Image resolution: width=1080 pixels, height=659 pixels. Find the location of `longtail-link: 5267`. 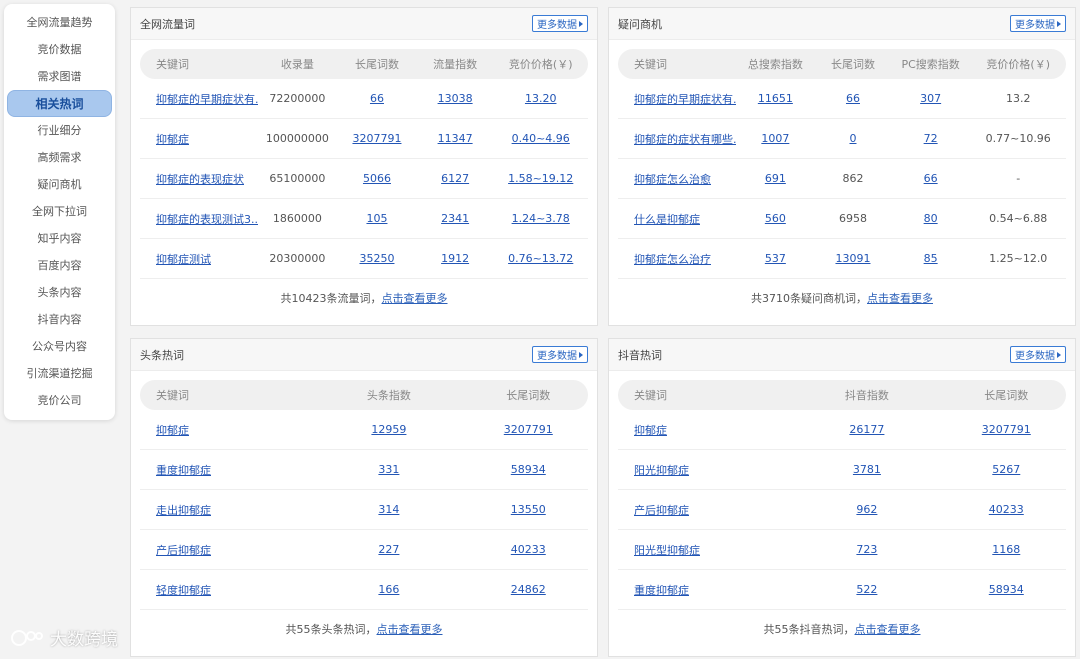

longtail-link: 5267 is located at coordinates (1006, 469).